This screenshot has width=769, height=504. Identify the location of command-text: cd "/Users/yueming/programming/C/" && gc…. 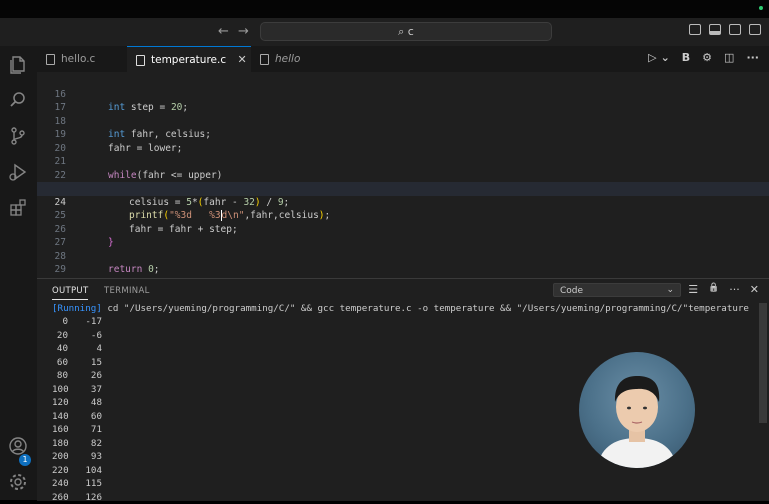
(425, 308).